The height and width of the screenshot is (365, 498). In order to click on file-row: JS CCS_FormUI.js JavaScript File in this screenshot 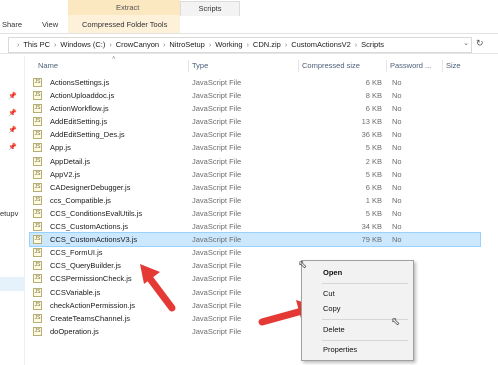, I will do `click(255, 252)`.